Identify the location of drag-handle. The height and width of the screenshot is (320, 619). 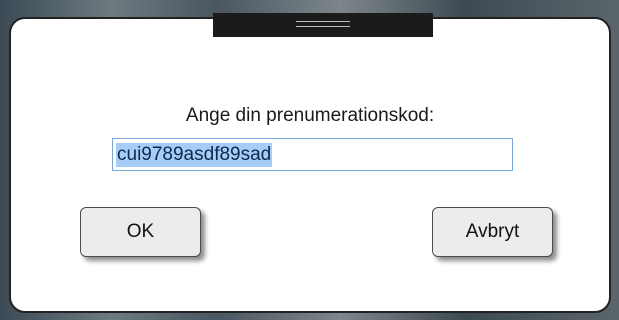
(323, 25).